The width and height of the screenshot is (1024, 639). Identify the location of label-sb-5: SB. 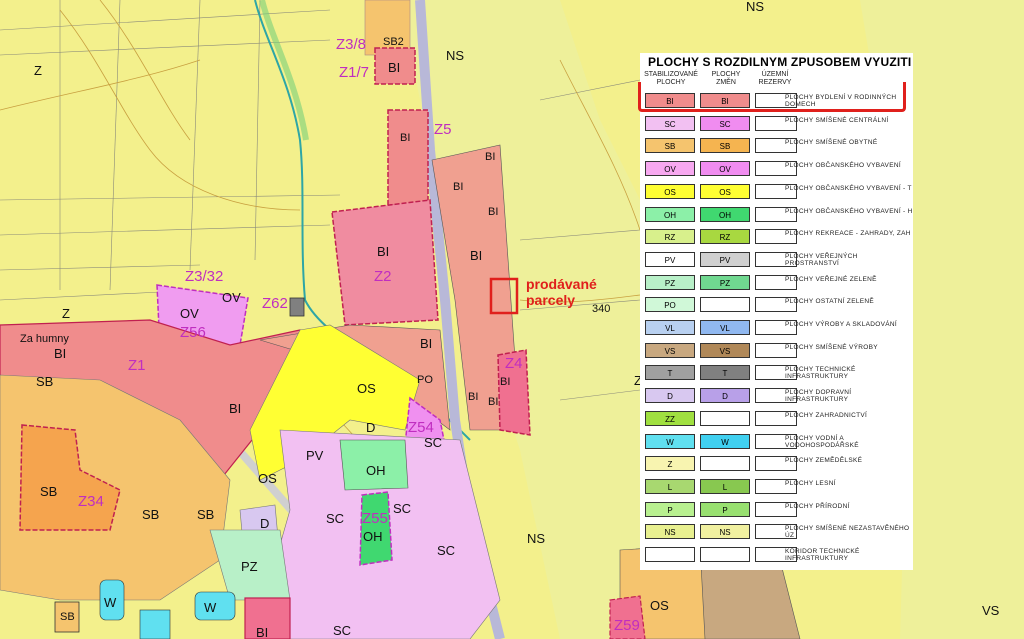
(67, 617).